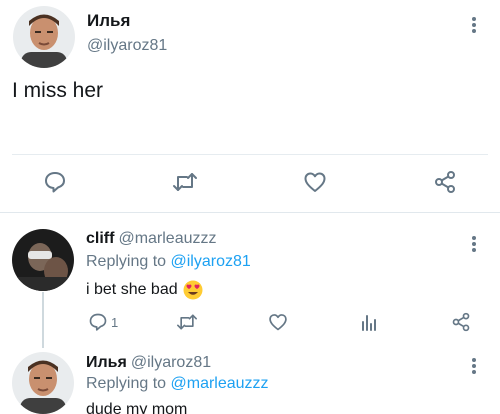  I want to click on analytics-icon, so click(369, 323).